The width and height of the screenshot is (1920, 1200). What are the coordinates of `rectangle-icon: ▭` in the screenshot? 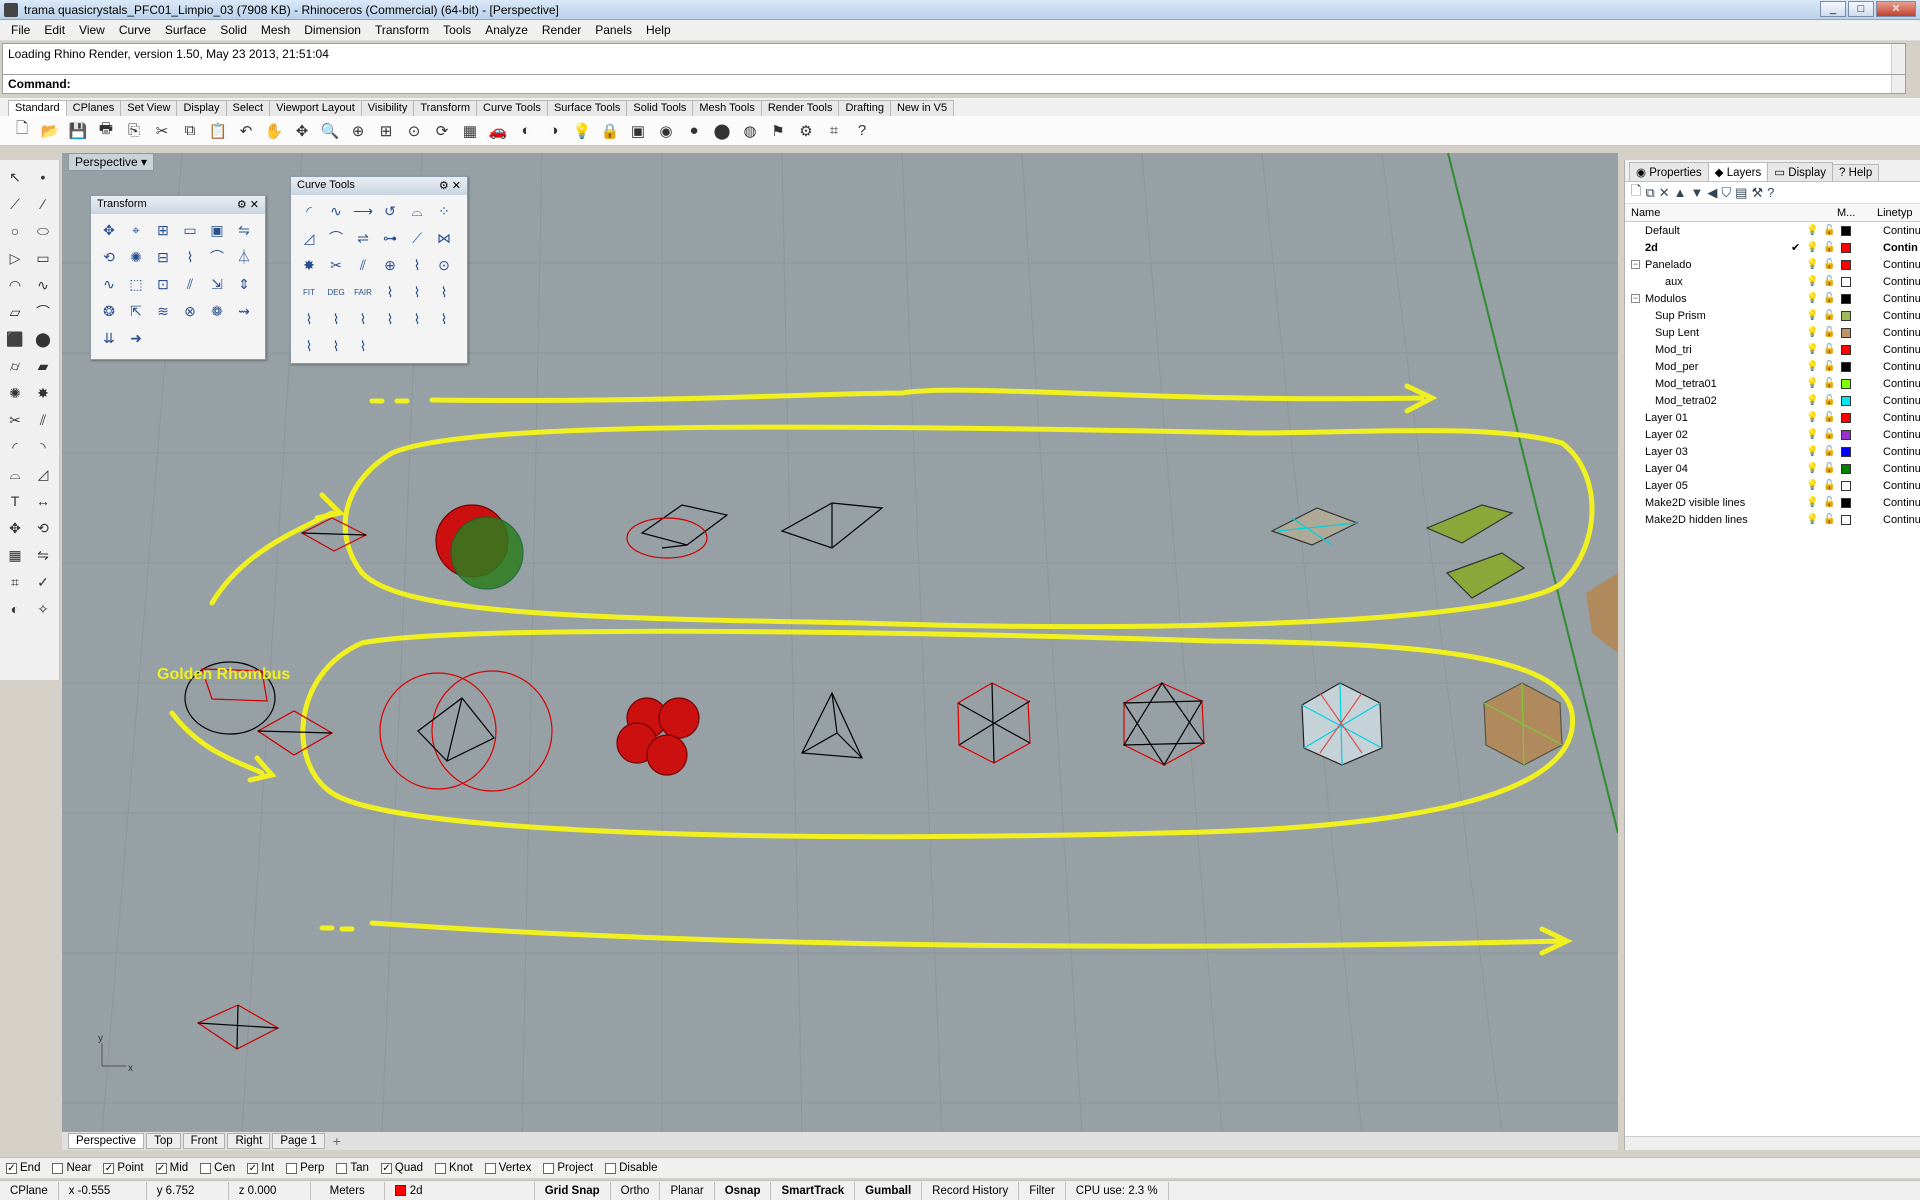 It's located at (43, 258).